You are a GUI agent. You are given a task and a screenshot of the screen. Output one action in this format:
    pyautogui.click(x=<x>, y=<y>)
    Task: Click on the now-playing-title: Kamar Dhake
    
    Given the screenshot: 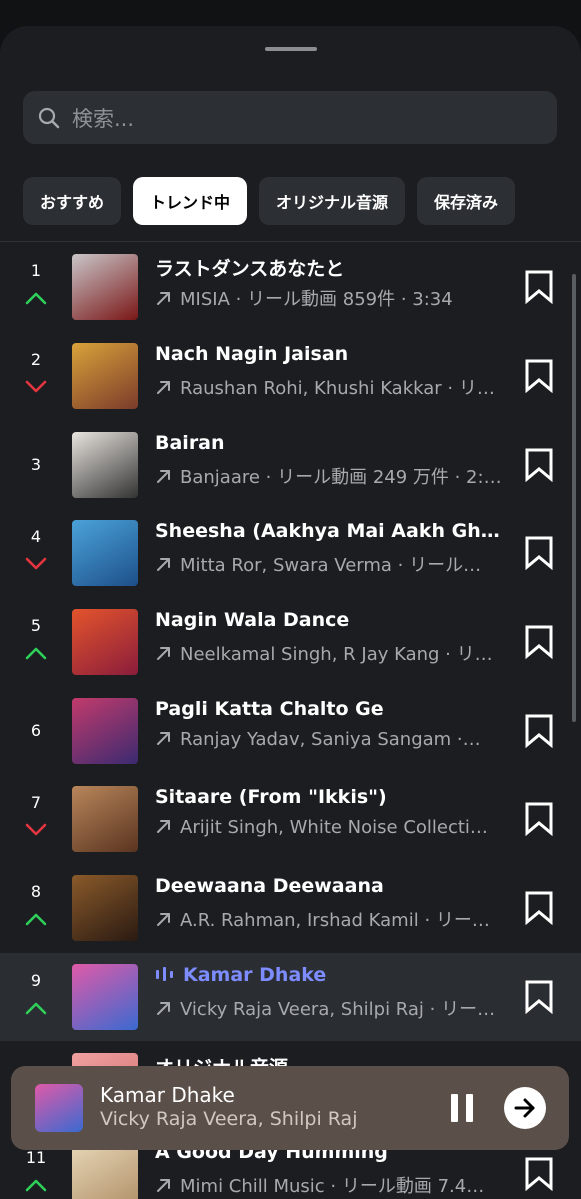 What is the action you would take?
    pyautogui.click(x=167, y=1095)
    